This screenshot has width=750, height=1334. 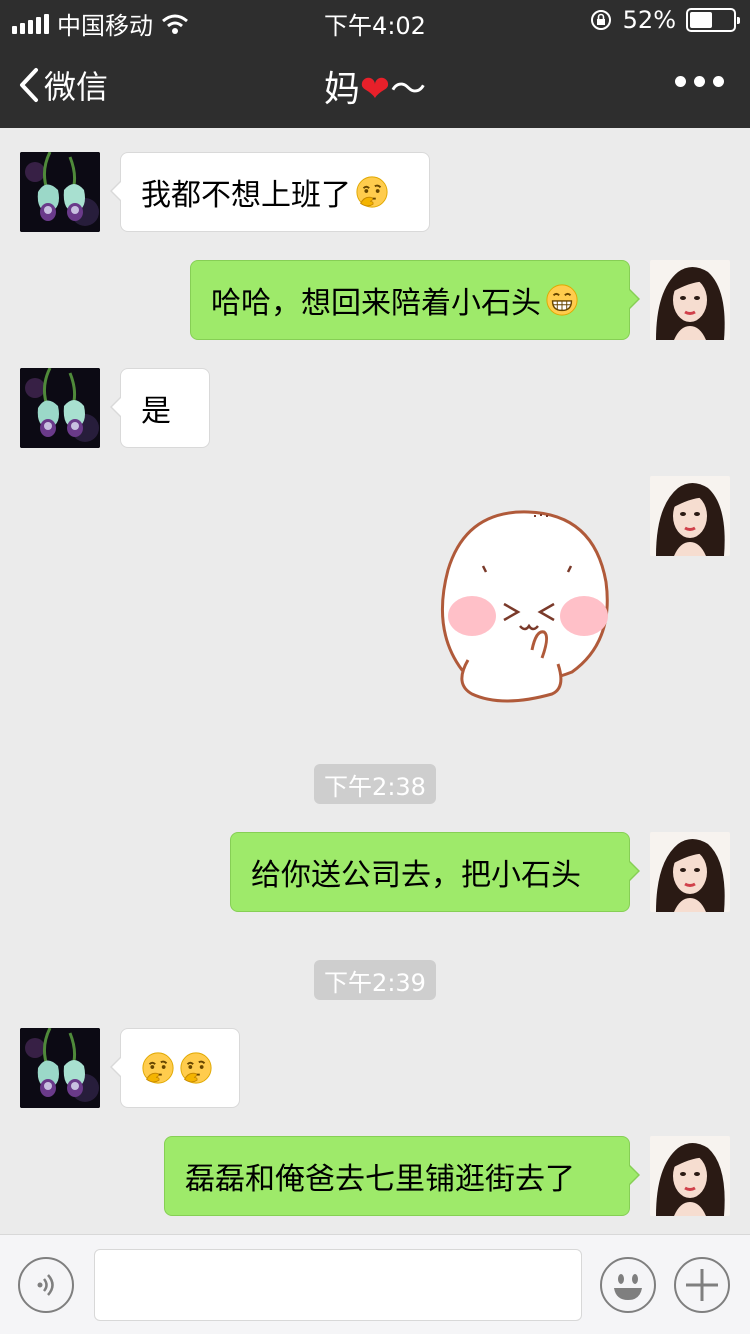 I want to click on voice-icon, so click(x=45, y=1285).